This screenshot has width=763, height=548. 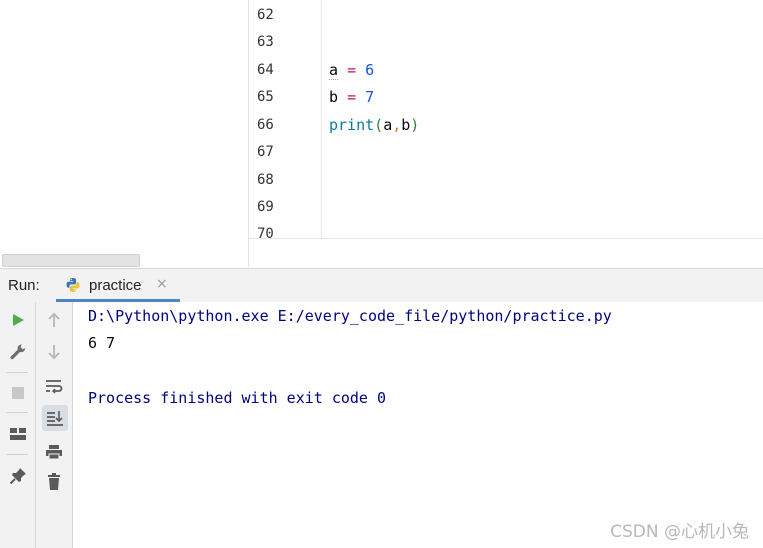 What do you see at coordinates (370, 70) in the screenshot?
I see `code-token: 6` at bounding box center [370, 70].